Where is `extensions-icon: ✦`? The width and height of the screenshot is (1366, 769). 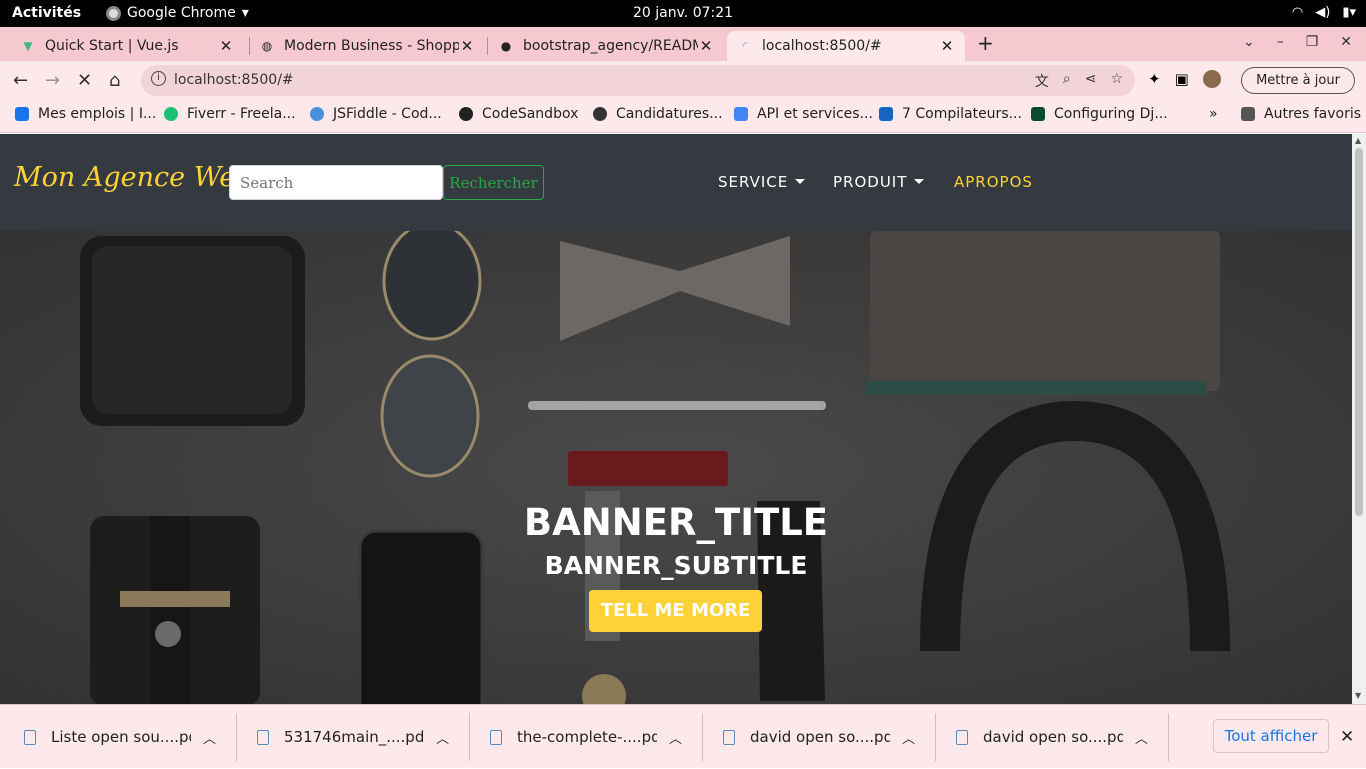
extensions-icon: ✦ is located at coordinates (1154, 79).